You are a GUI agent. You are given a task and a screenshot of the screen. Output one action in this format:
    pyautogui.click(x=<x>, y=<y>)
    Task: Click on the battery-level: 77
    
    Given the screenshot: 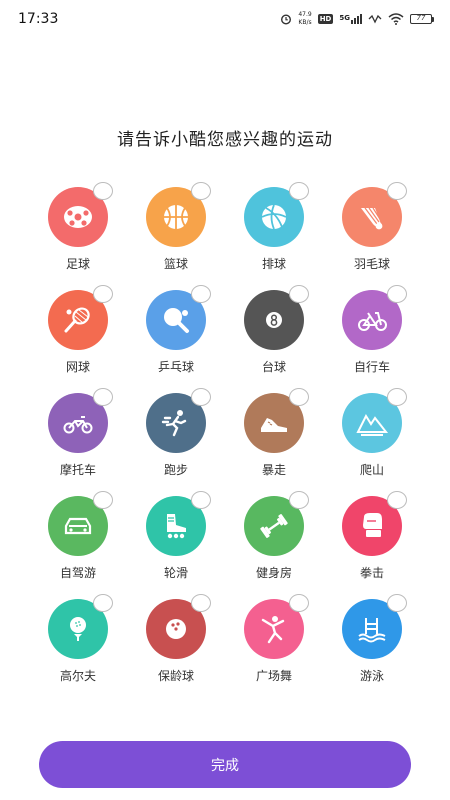 What is the action you would take?
    pyautogui.click(x=421, y=19)
    